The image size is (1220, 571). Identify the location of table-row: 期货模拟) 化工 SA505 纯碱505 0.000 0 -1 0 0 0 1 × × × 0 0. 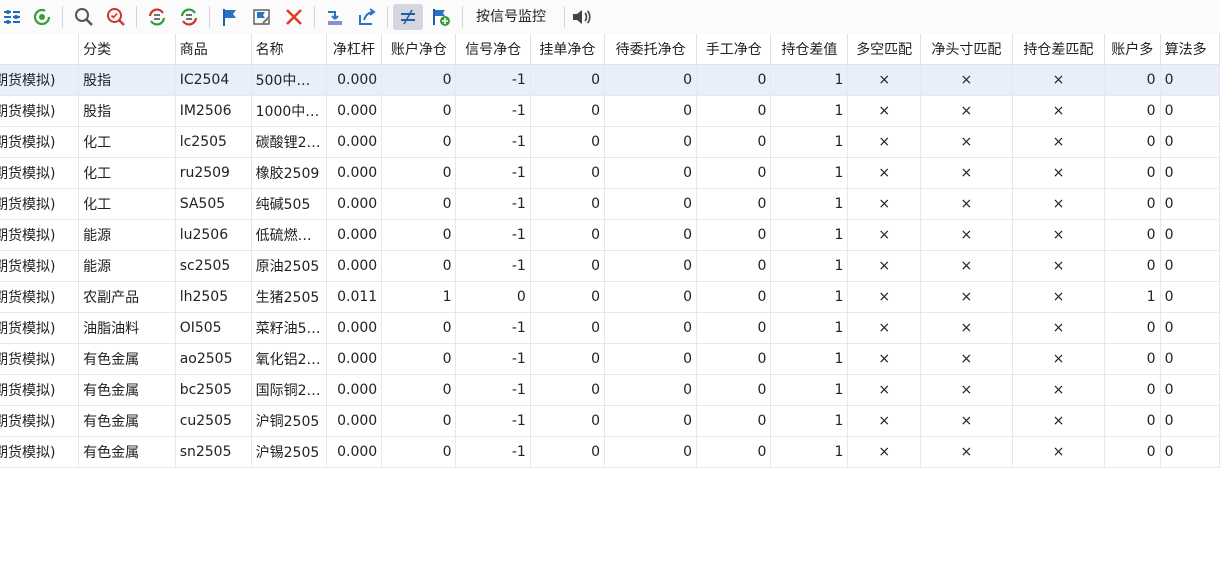
(610, 204).